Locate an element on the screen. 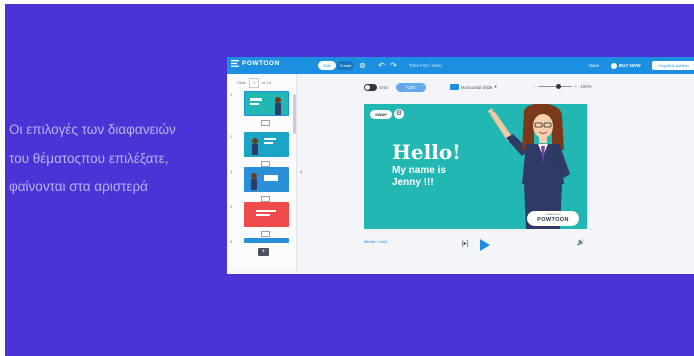 The image size is (694, 356). timeline-bar: Middle / Hold [▸] 🔊 is located at coordinates (500, 243).